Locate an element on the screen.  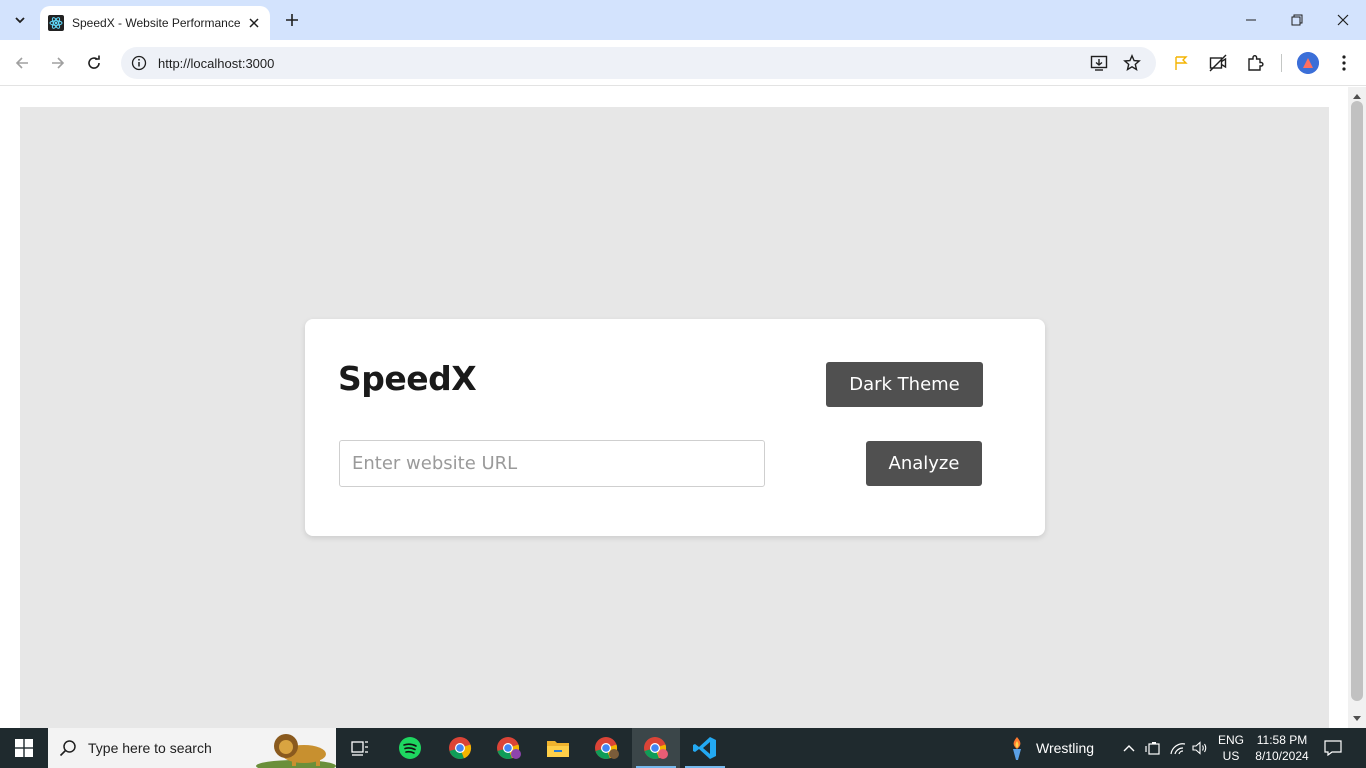
arrow-right-icon is located at coordinates (58, 63).